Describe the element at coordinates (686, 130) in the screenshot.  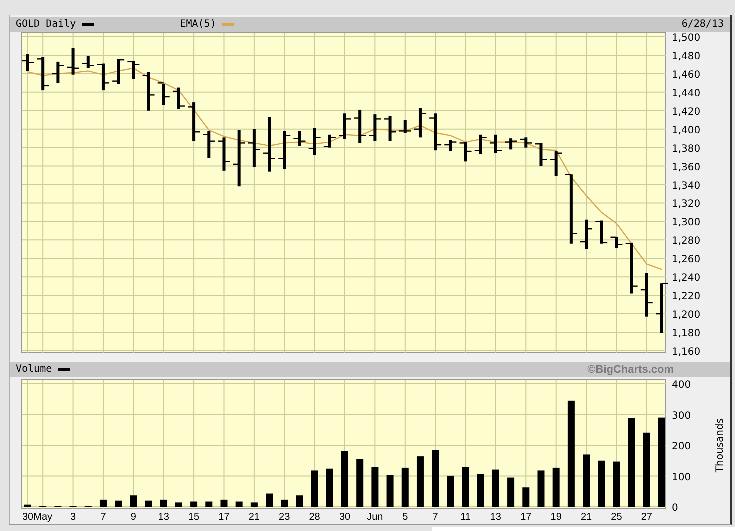
I see `axis-label: 1,400` at that location.